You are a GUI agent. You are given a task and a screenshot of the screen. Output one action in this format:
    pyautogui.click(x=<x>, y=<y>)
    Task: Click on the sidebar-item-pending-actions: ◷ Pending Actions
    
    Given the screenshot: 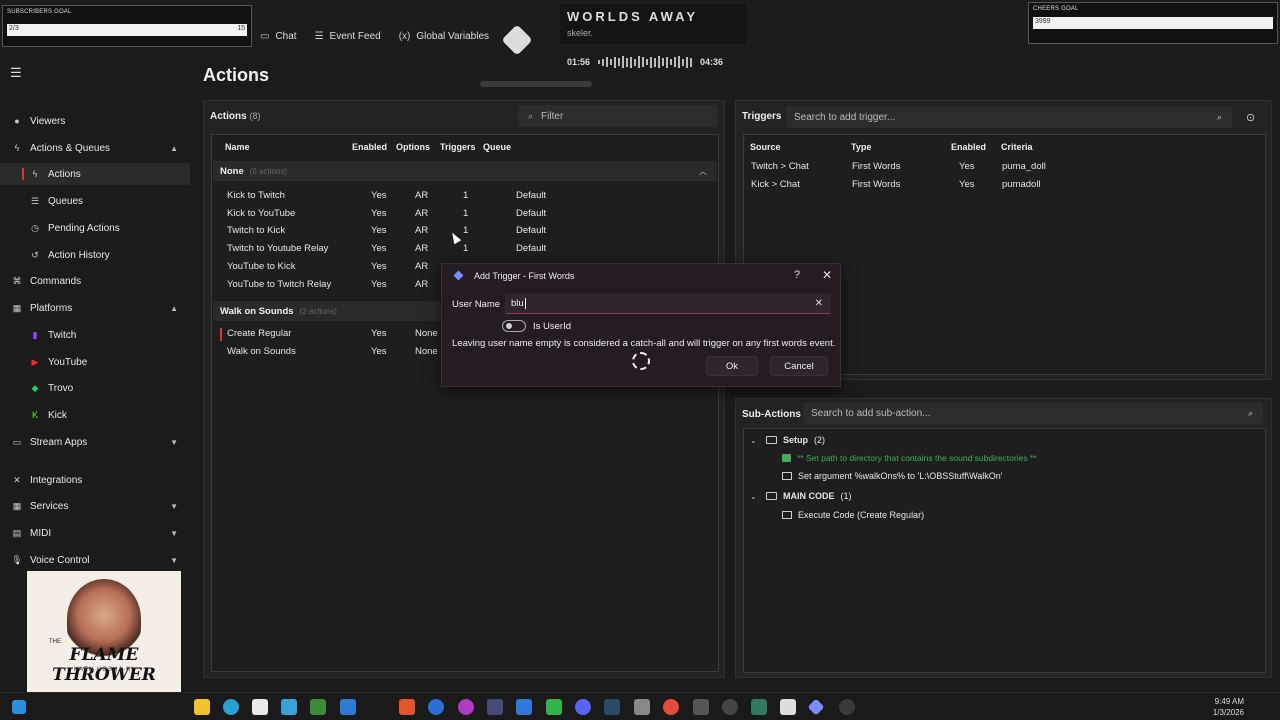 What is the action you would take?
    pyautogui.click(x=95, y=228)
    